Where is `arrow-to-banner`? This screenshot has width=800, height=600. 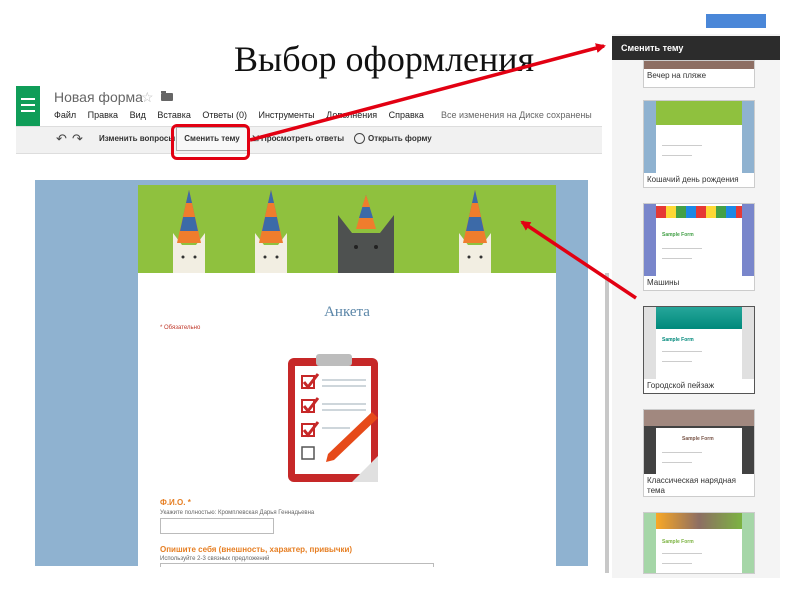 arrow-to-banner is located at coordinates (578, 260).